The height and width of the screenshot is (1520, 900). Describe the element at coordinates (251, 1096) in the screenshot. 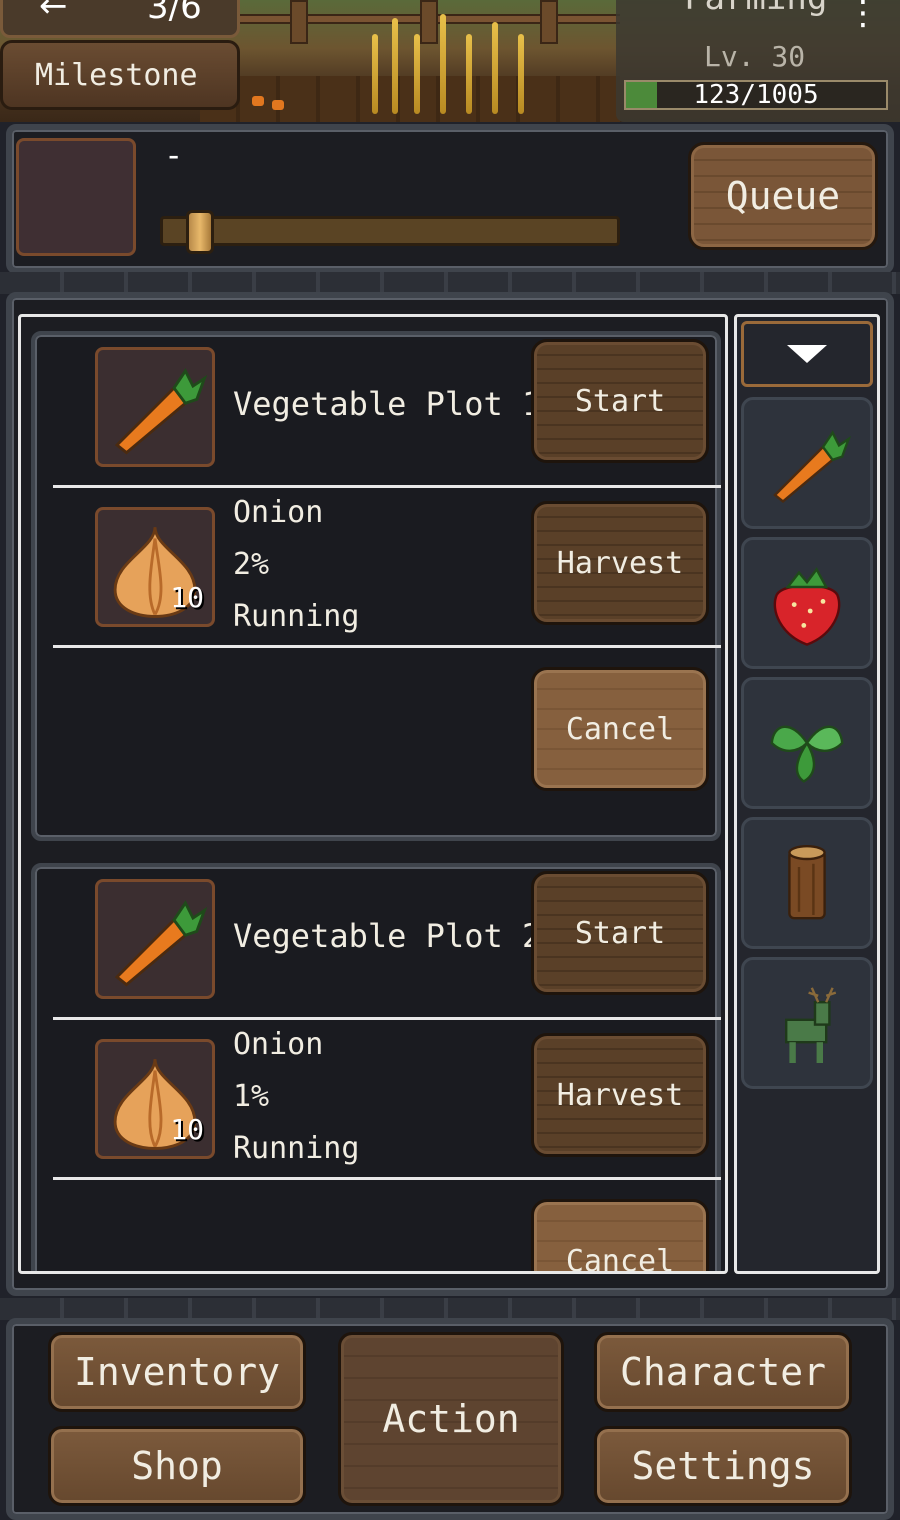

I see `crop-progress: 1%` at that location.